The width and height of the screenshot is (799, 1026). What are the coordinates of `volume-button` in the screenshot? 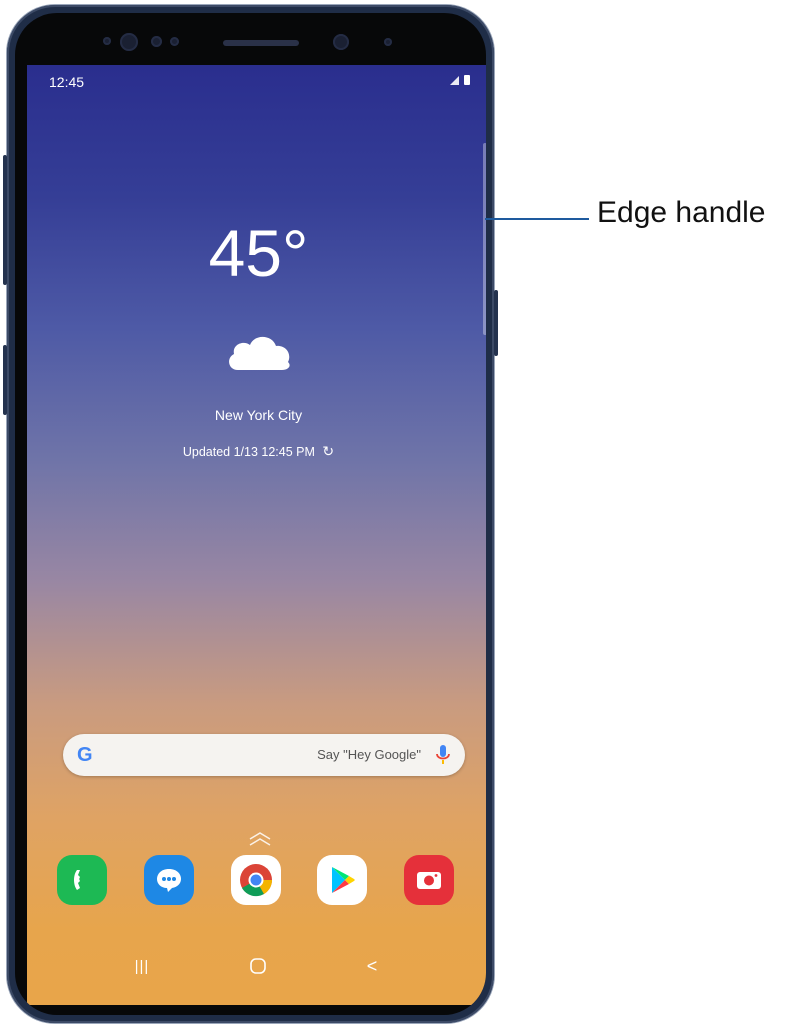 It's located at (5, 380).